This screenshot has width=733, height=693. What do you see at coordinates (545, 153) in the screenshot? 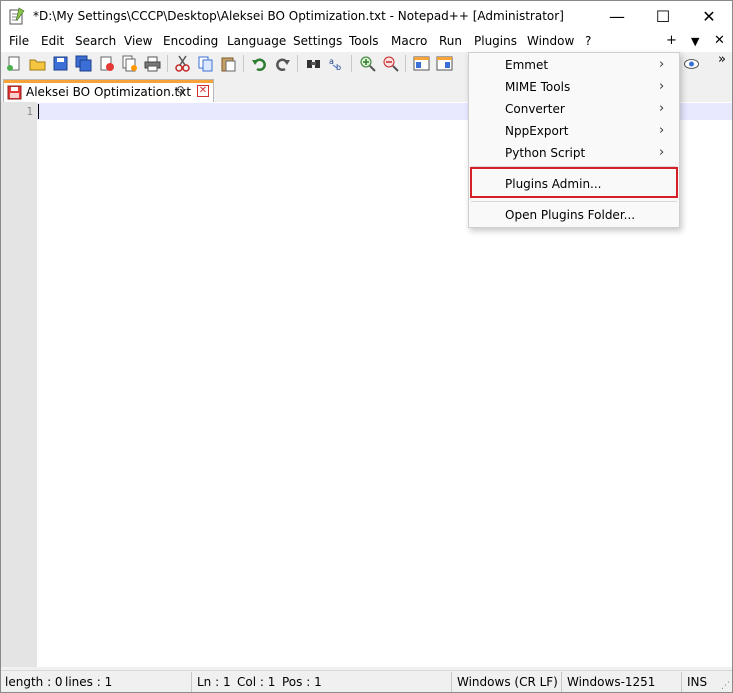
I see `menu-item-label: Python Script` at bounding box center [545, 153].